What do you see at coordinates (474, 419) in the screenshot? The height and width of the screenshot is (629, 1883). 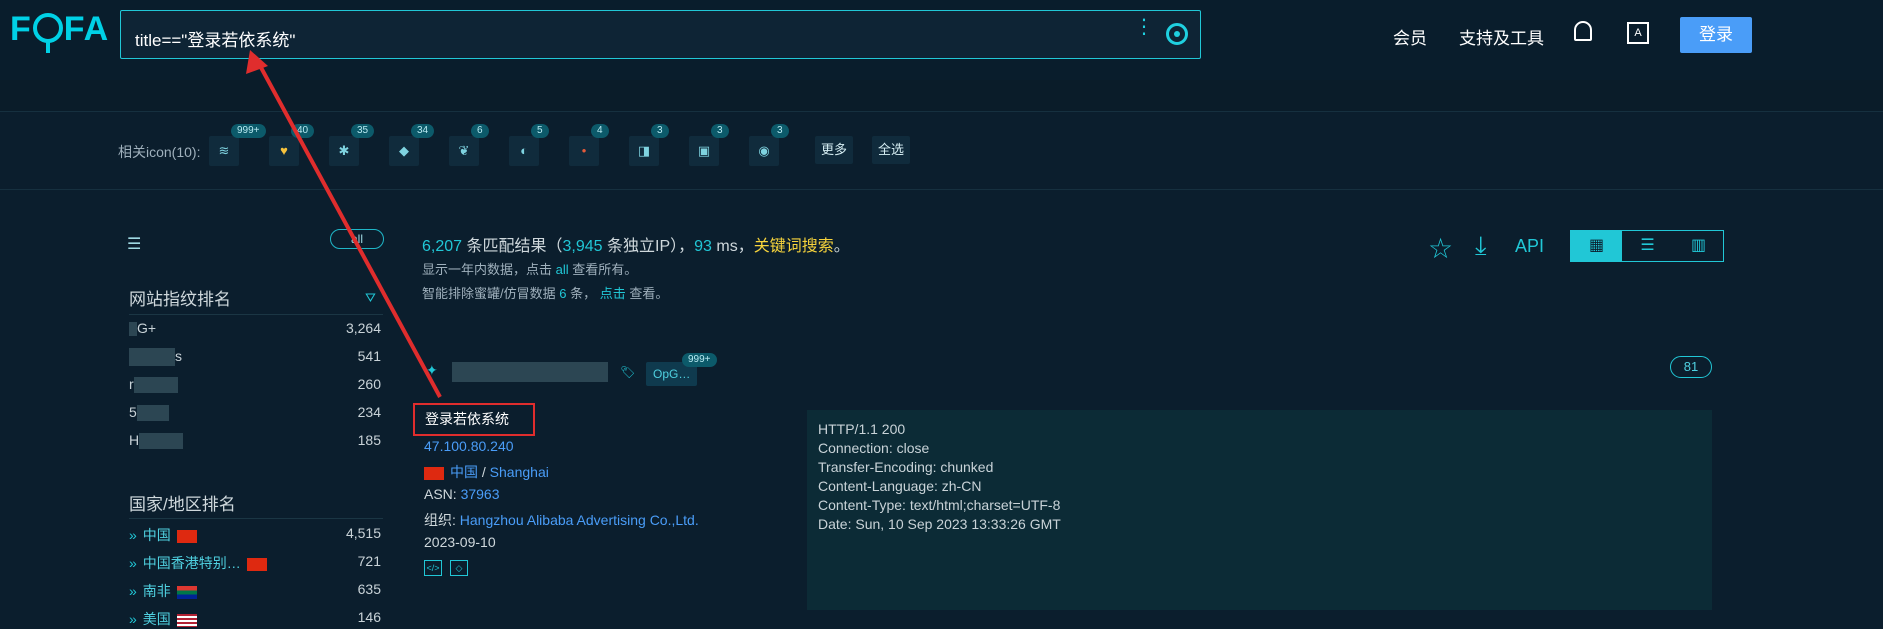 I see `record-title: 登录若依系统` at bounding box center [474, 419].